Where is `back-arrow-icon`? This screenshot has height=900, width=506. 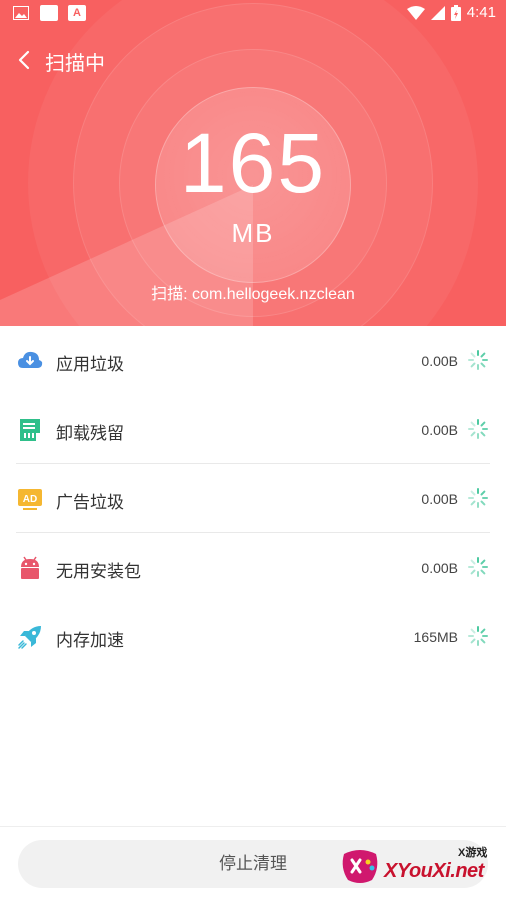 back-arrow-icon is located at coordinates (25, 60).